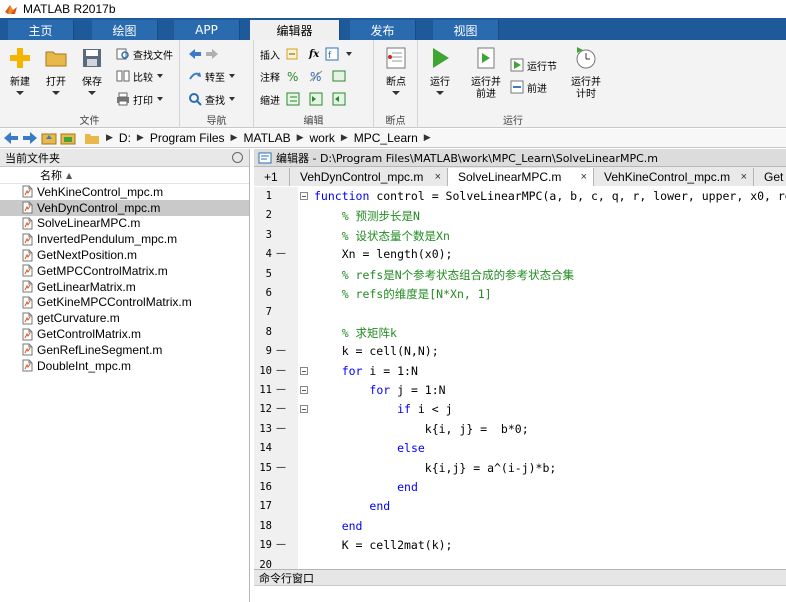  I want to click on open-button: 打开, so click(56, 69).